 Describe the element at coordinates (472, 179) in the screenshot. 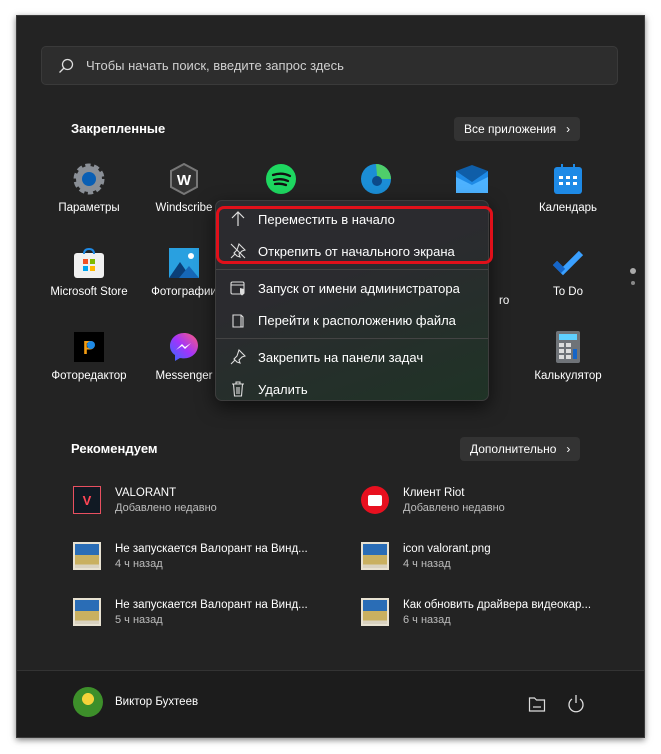

I see `mail-icon` at that location.